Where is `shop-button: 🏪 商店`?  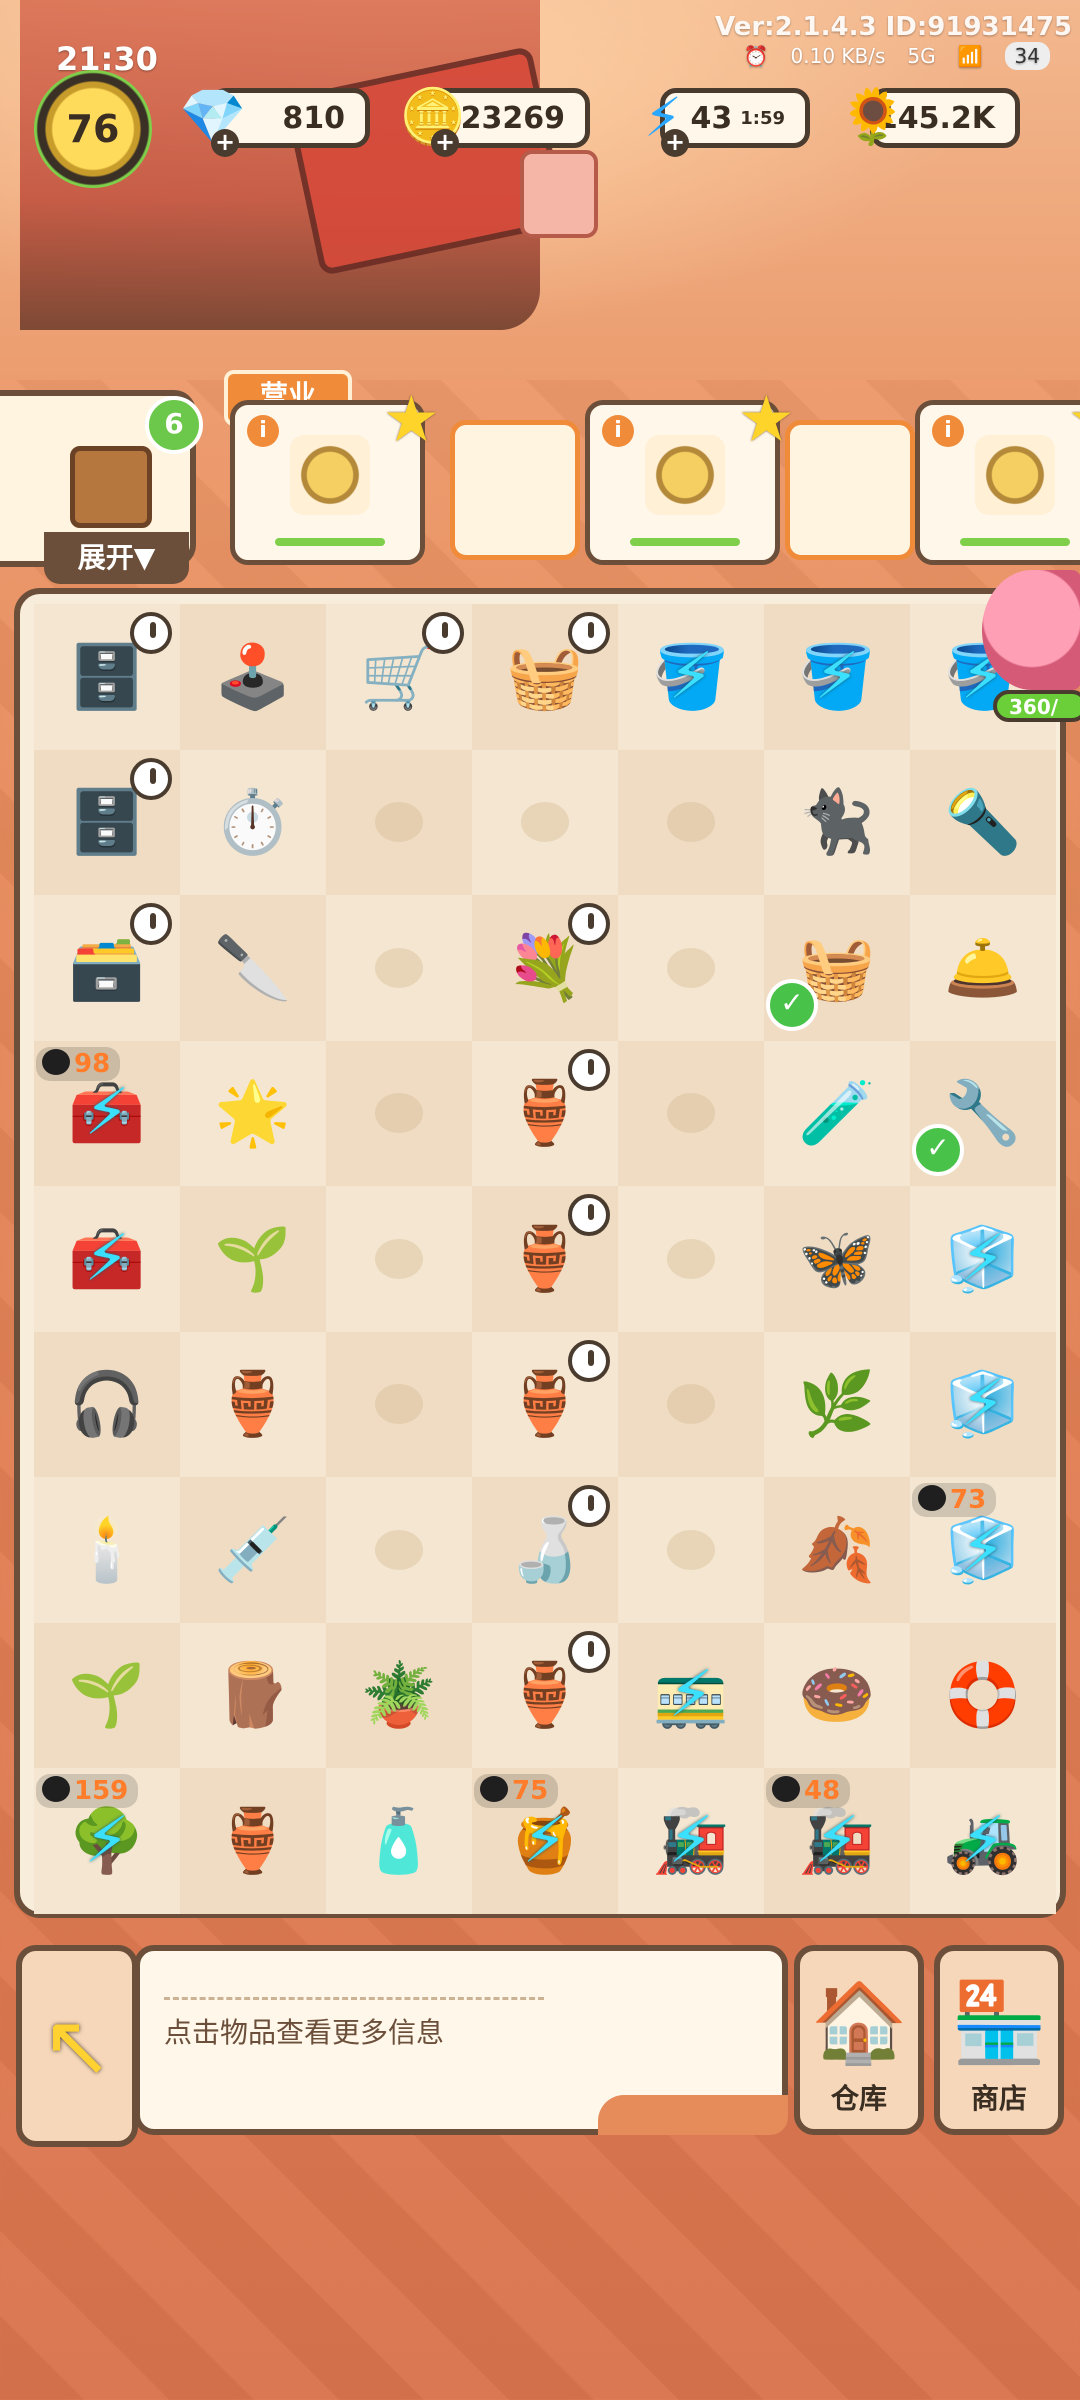 shop-button: 🏪 商店 is located at coordinates (999, 2040).